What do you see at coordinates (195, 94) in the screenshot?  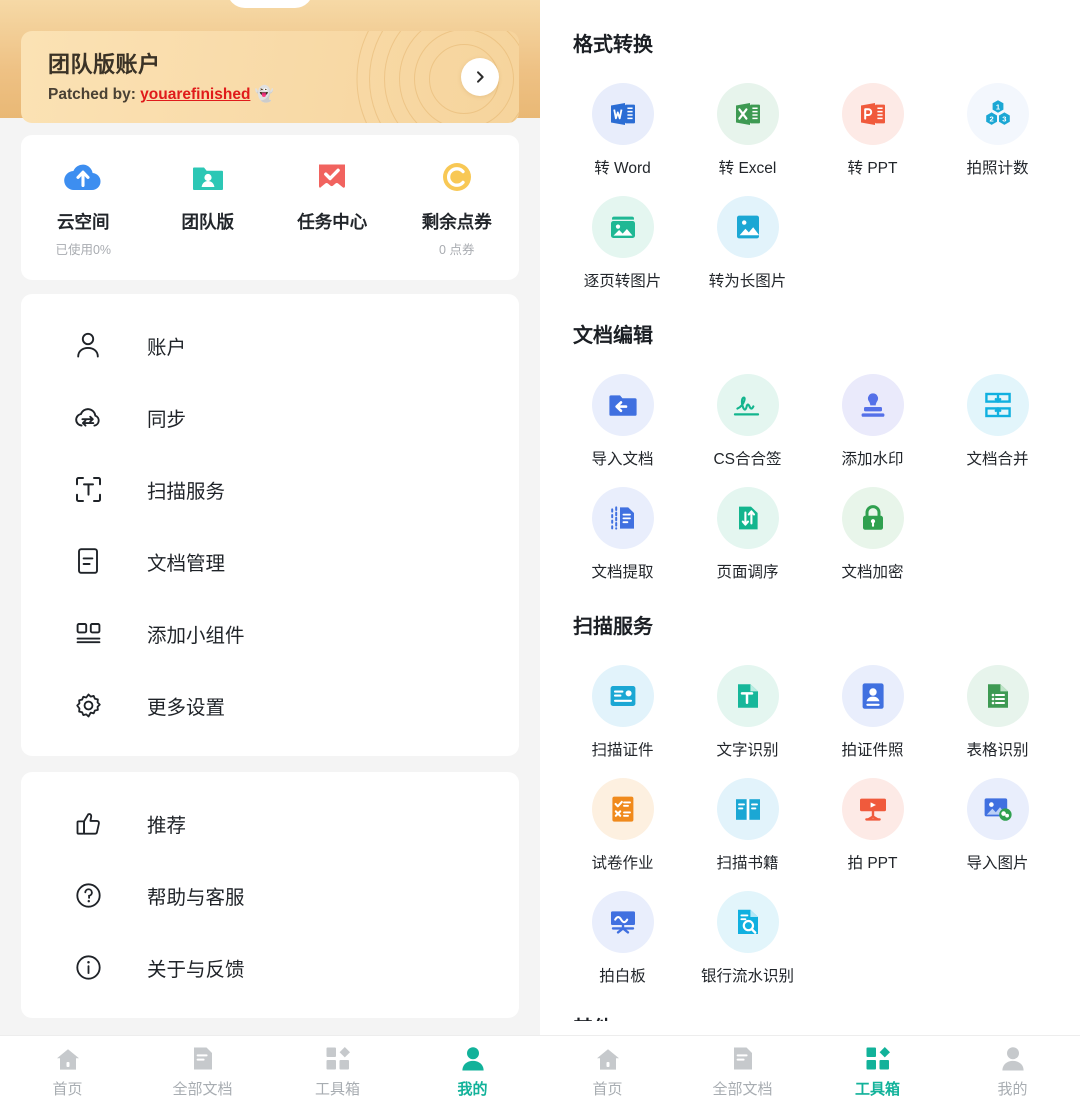 I see `patched-by-link: youarefinished` at bounding box center [195, 94].